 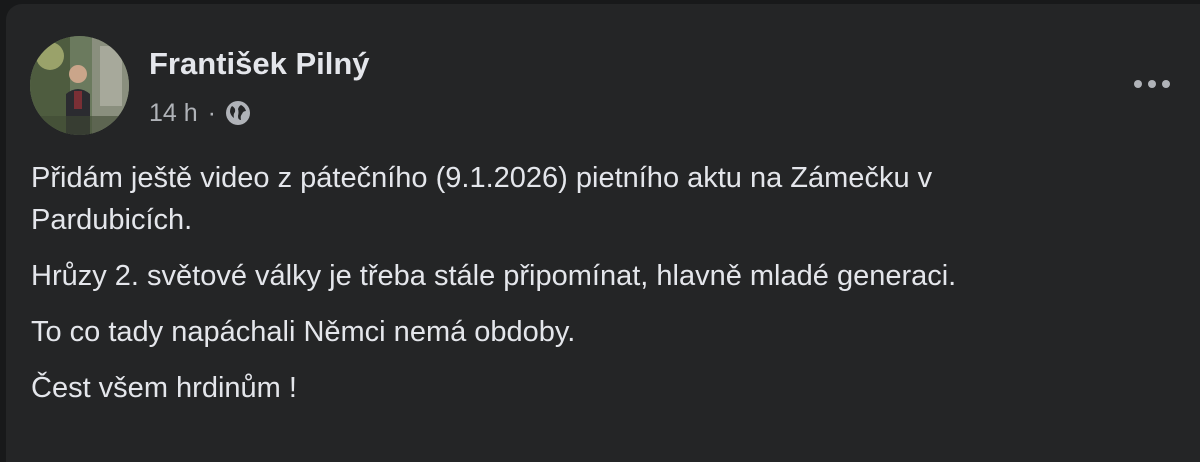 What do you see at coordinates (112, 220) in the screenshot?
I see `post-text-line: Pardubicích.` at bounding box center [112, 220].